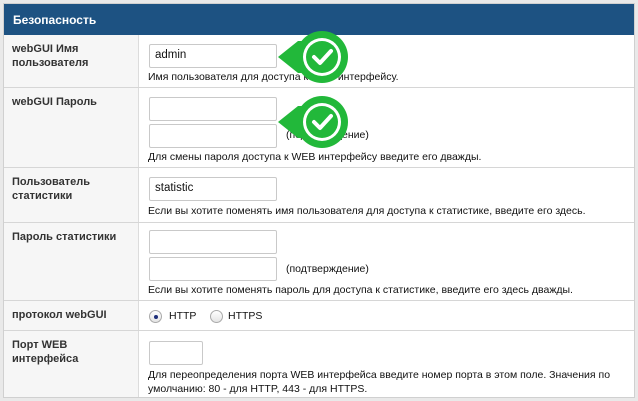 This screenshot has width=638, height=401. Describe the element at coordinates (213, 242) in the screenshot. I see `stat-pass-input` at that location.